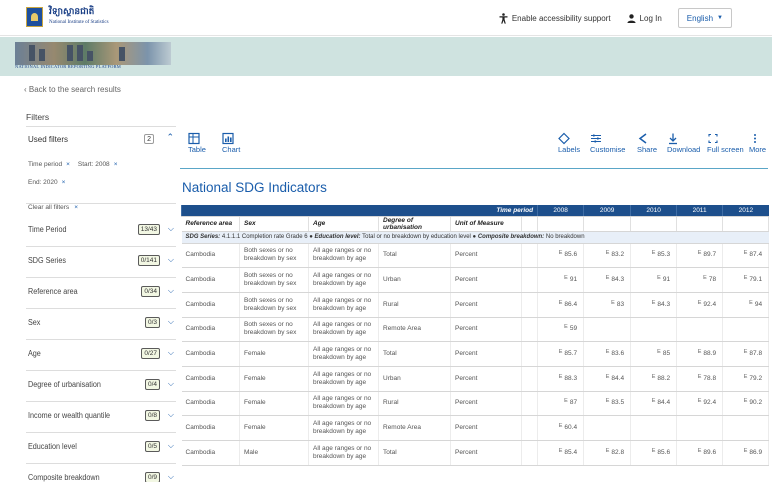 This screenshot has width=772, height=482. I want to click on fullscreen-button: Full screen, so click(725, 143).